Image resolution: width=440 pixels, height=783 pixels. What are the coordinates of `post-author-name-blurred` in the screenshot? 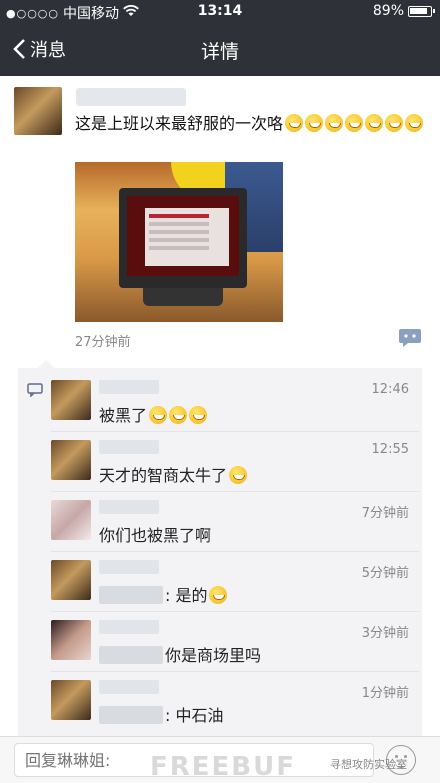 It's located at (131, 97).